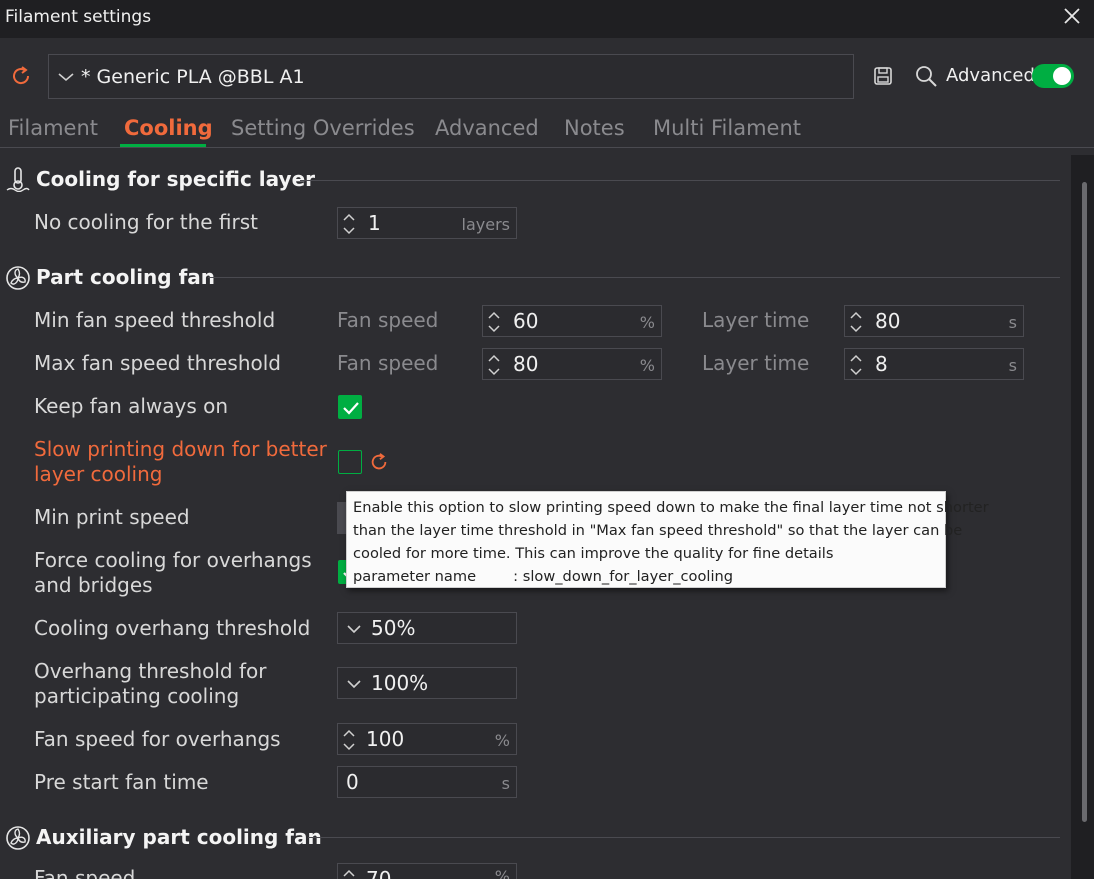 This screenshot has width=1094, height=879. I want to click on fan-overhangs-input: 100 %, so click(427, 739).